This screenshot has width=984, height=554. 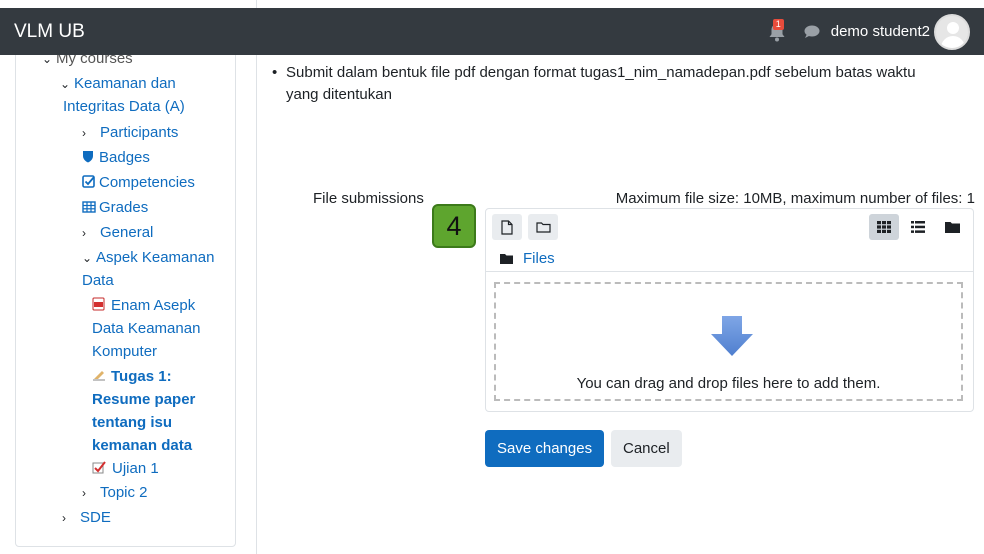 What do you see at coordinates (539, 258) in the screenshot?
I see `path-files-link: Files` at bounding box center [539, 258].